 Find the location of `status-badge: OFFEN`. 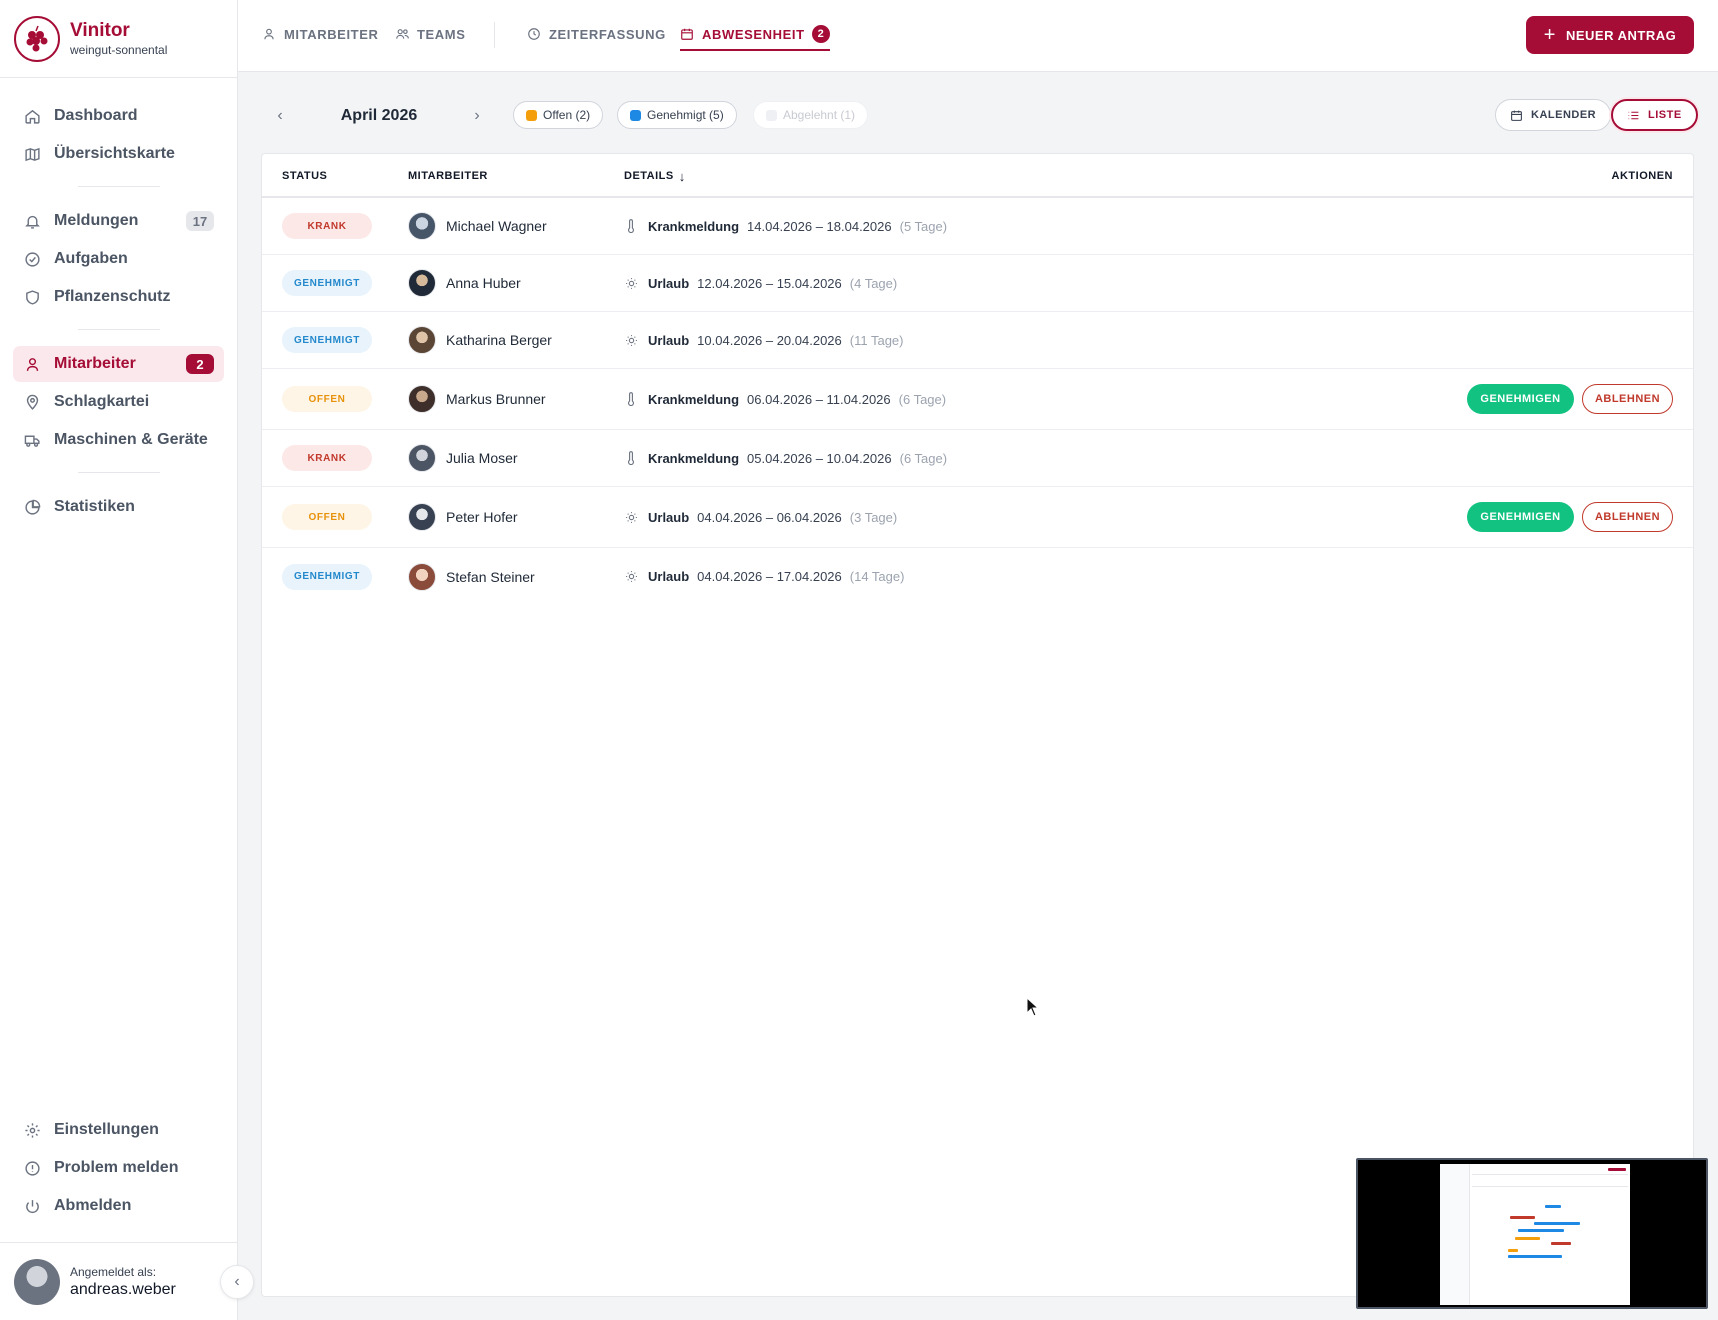

status-badge: OFFEN is located at coordinates (327, 399).